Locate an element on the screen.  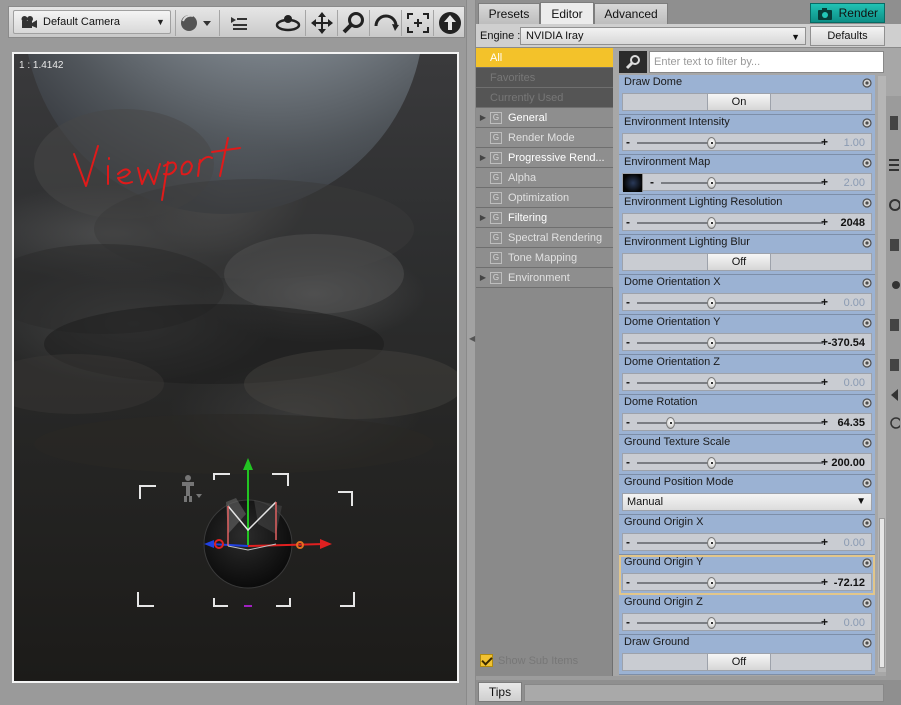
pane-splitter: ◀ is located at coordinates (471, 352).